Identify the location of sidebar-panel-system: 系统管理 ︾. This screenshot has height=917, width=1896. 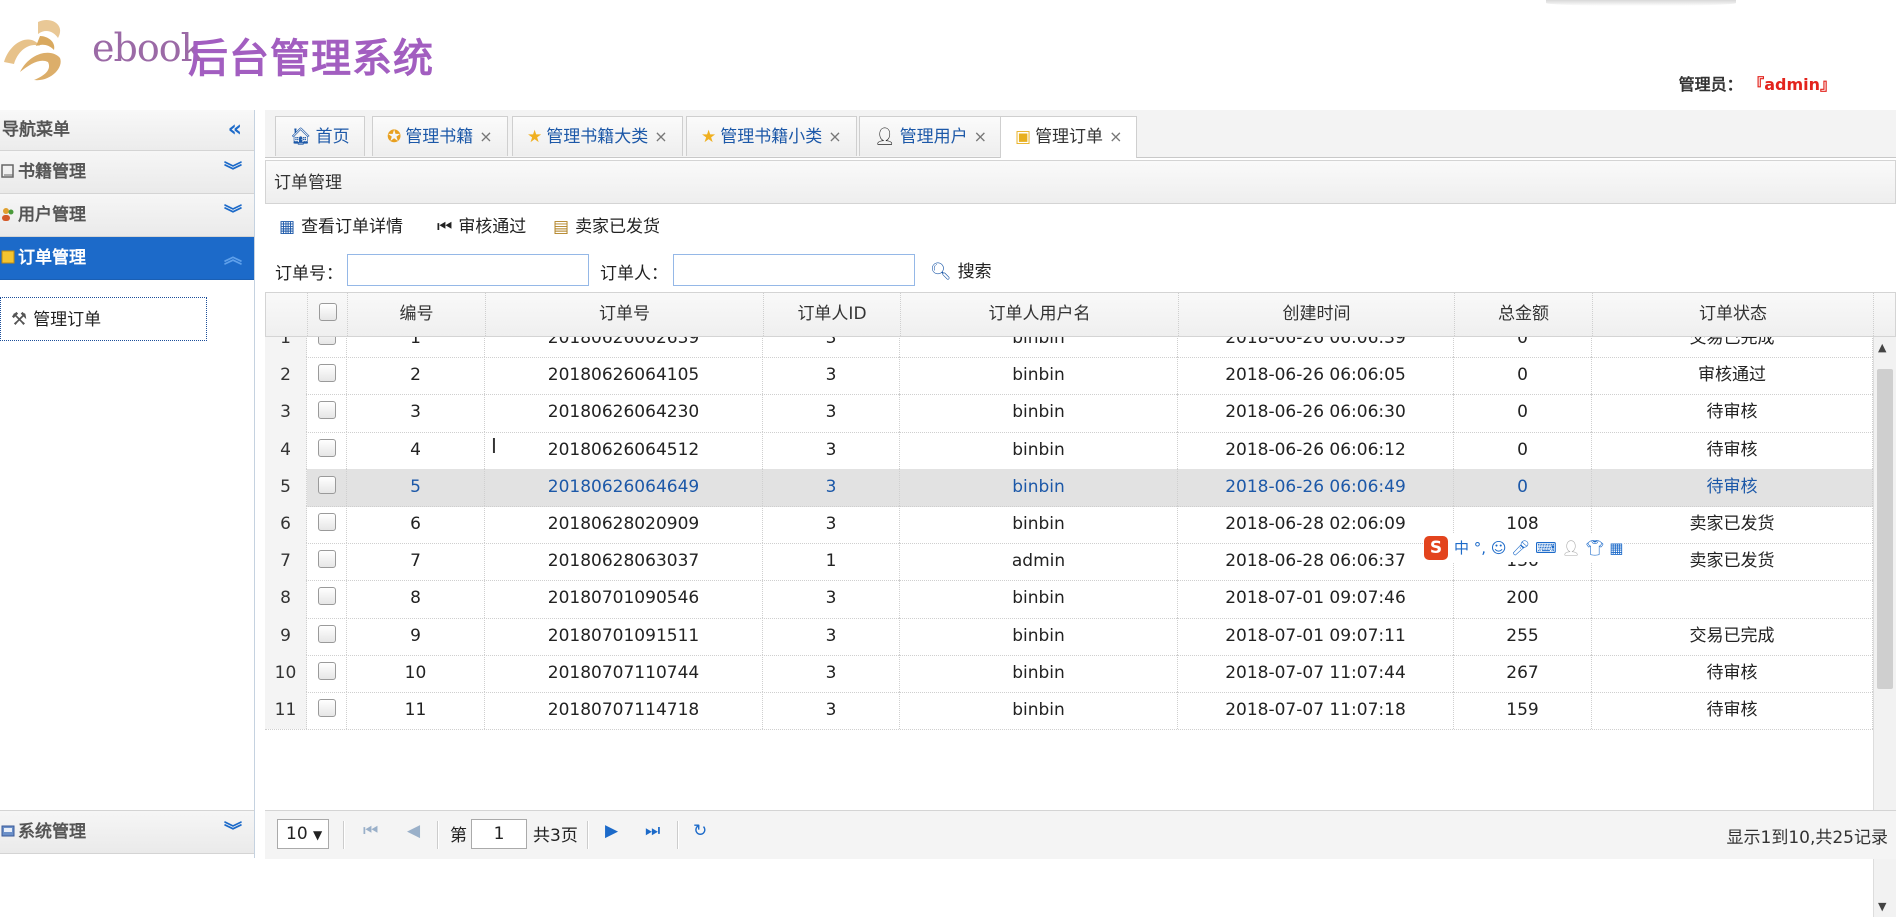
(127, 832).